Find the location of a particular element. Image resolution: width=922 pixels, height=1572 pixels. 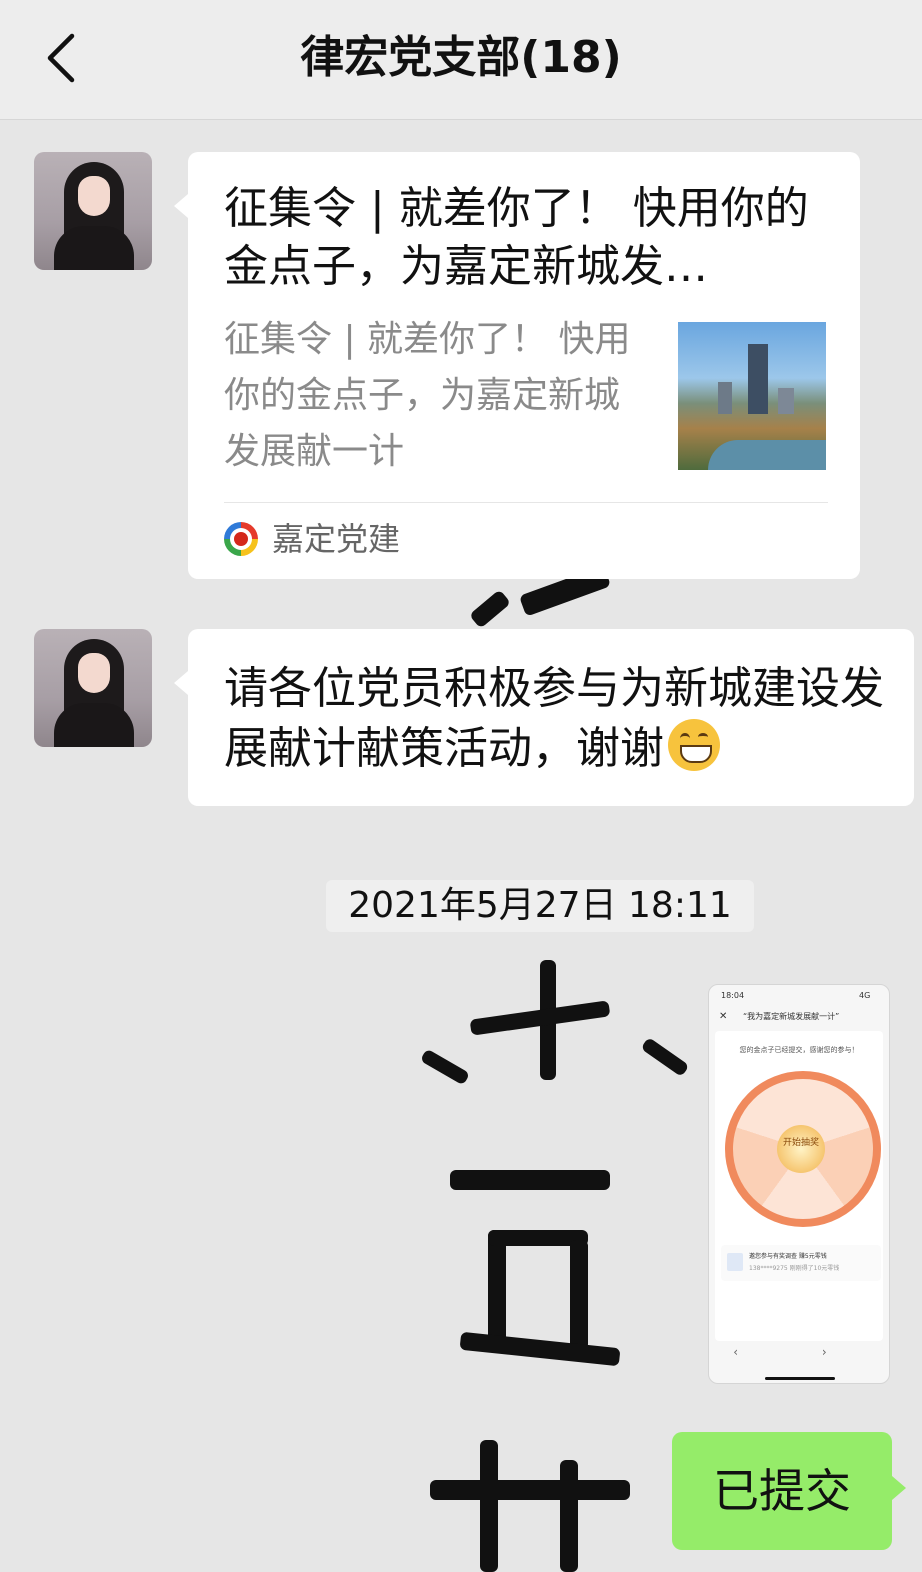

article-description: 征集令 | 就差你了！ 快用你的金点子，为嘉定新城发展献一计 is located at coordinates (427, 395).